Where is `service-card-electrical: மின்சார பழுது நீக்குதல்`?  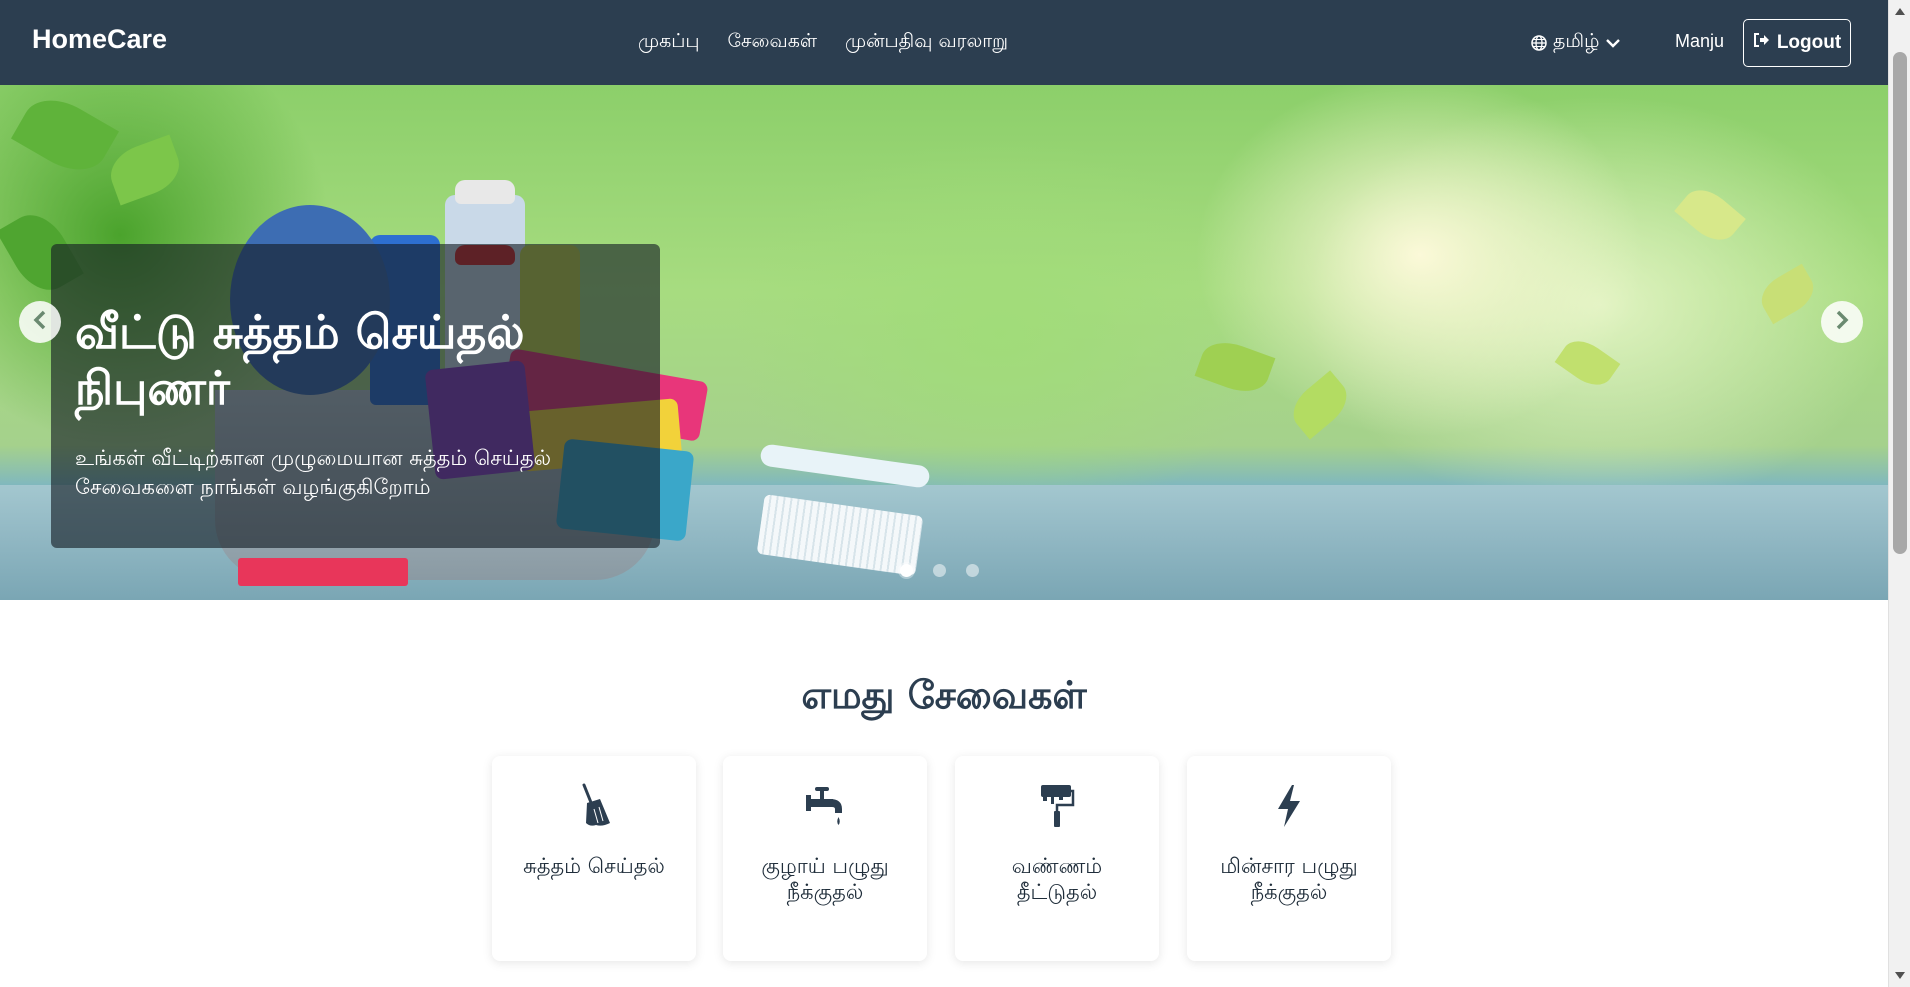
service-card-electrical: மின்சார பழுது நீக்குதல் is located at coordinates (1289, 858).